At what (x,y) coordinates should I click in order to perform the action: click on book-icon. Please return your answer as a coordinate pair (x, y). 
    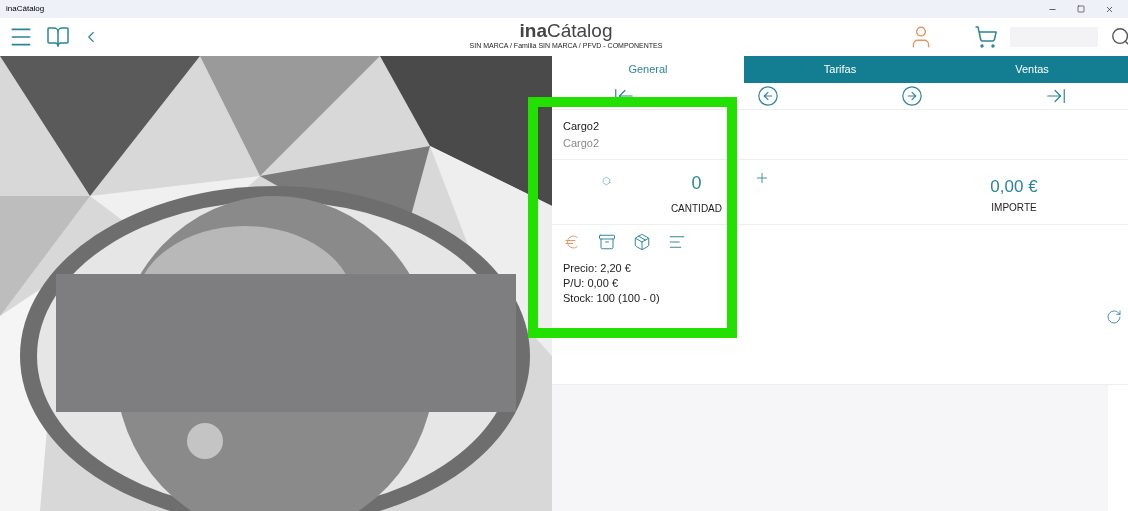
    Looking at the image, I should click on (58, 37).